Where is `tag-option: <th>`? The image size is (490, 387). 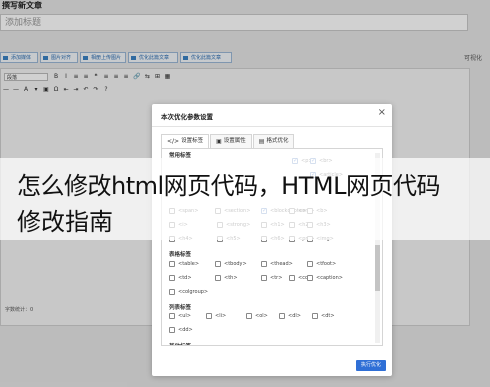 tag-option: <th> is located at coordinates (226, 278).